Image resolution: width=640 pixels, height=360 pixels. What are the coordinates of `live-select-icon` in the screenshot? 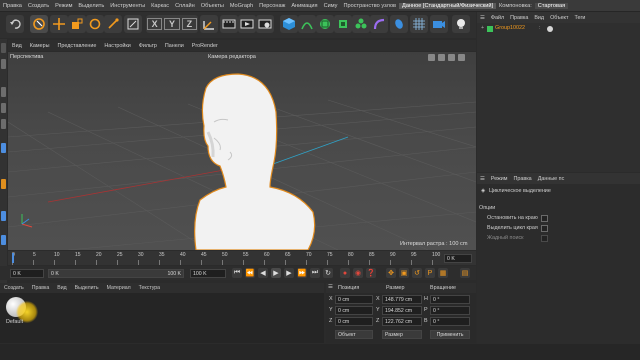 It's located at (39, 24).